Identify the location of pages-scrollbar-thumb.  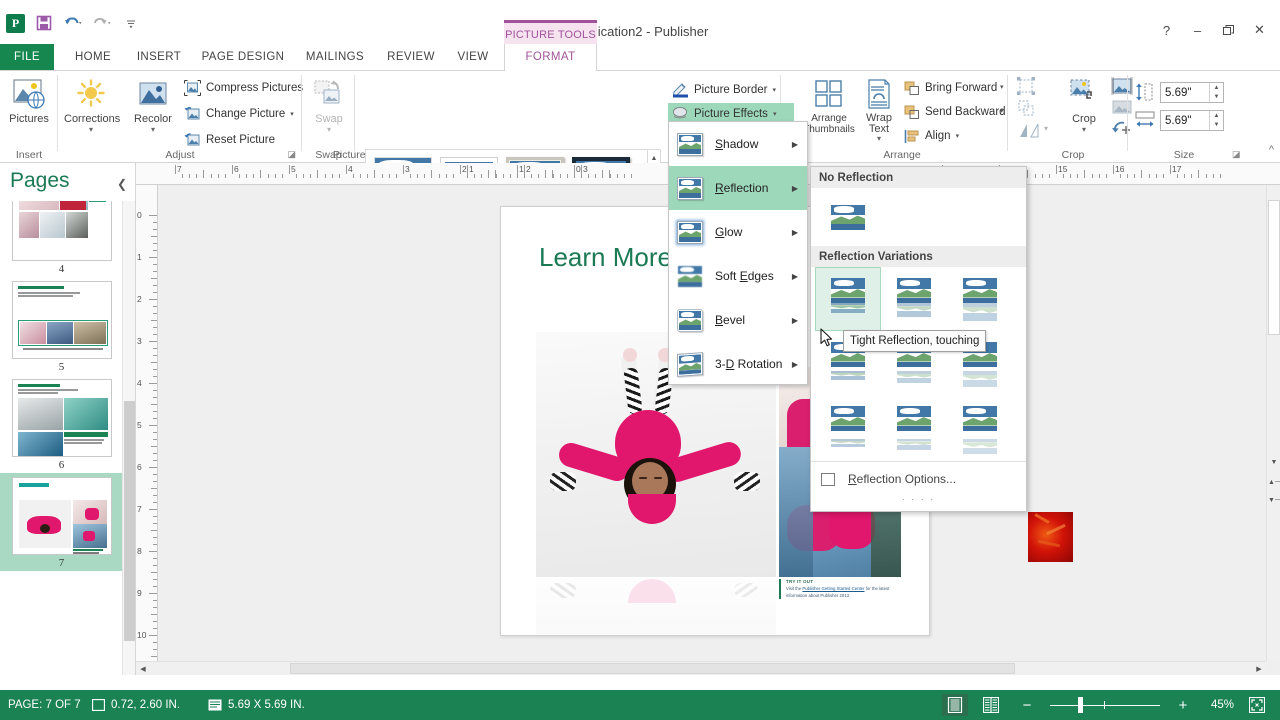
(129, 521).